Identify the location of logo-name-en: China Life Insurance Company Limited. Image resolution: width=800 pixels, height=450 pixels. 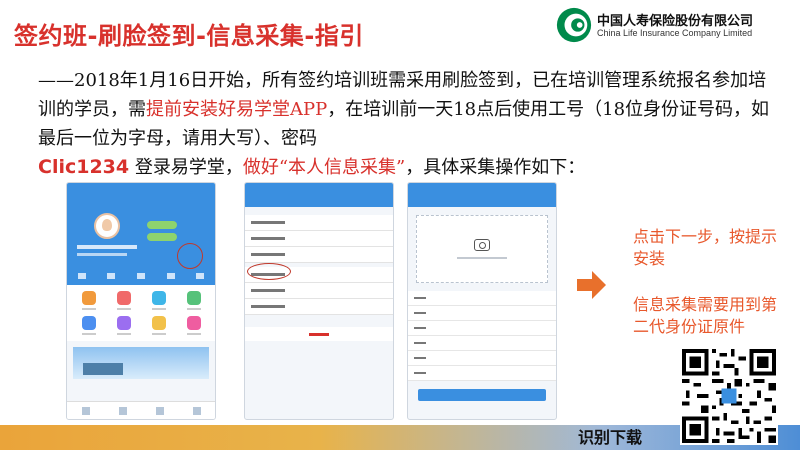
(675, 33).